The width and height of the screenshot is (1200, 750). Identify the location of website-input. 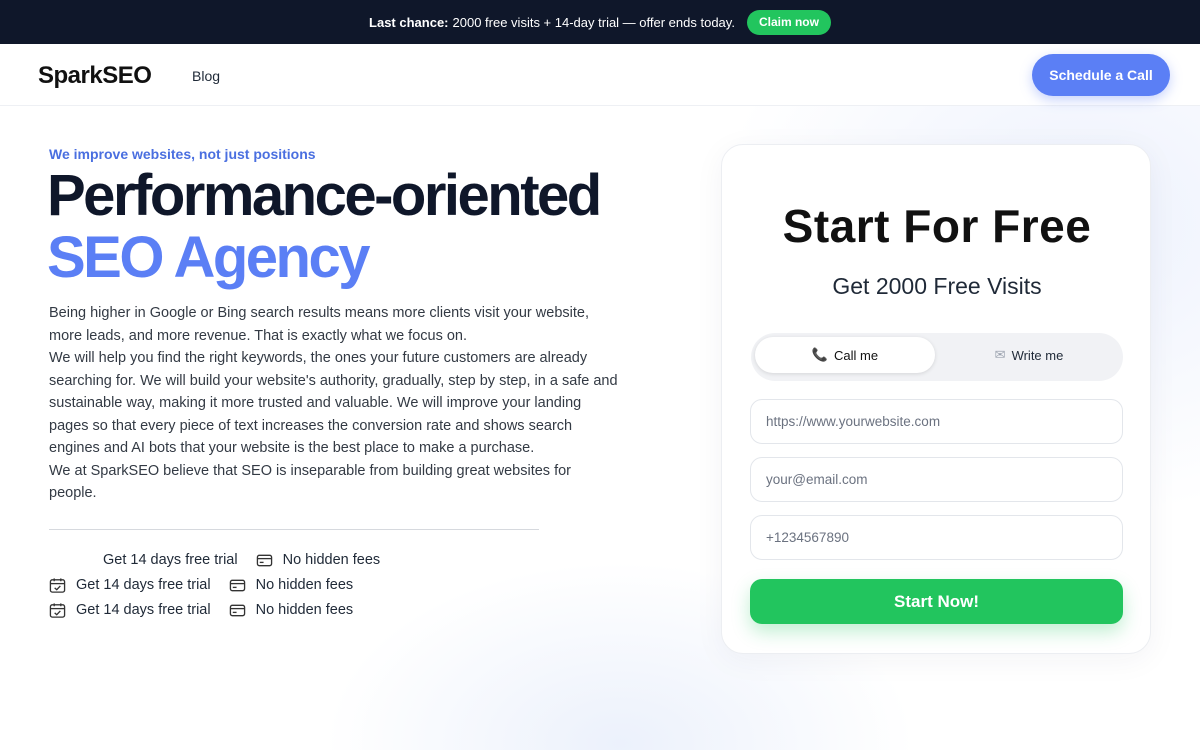
(936, 421).